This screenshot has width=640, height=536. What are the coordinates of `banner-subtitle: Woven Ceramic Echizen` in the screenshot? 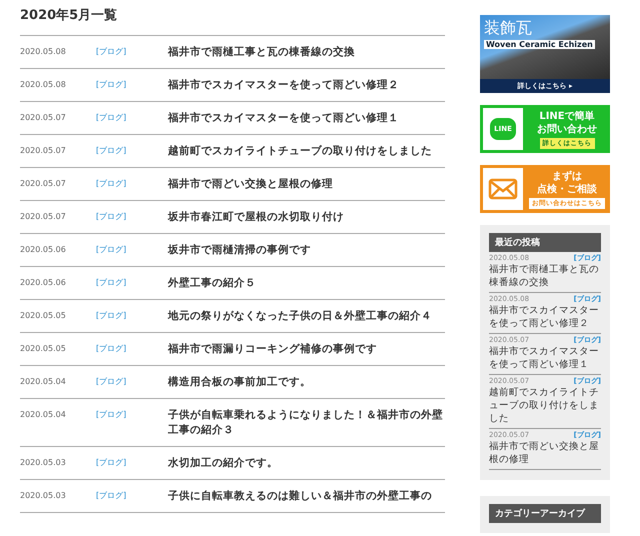 It's located at (539, 44).